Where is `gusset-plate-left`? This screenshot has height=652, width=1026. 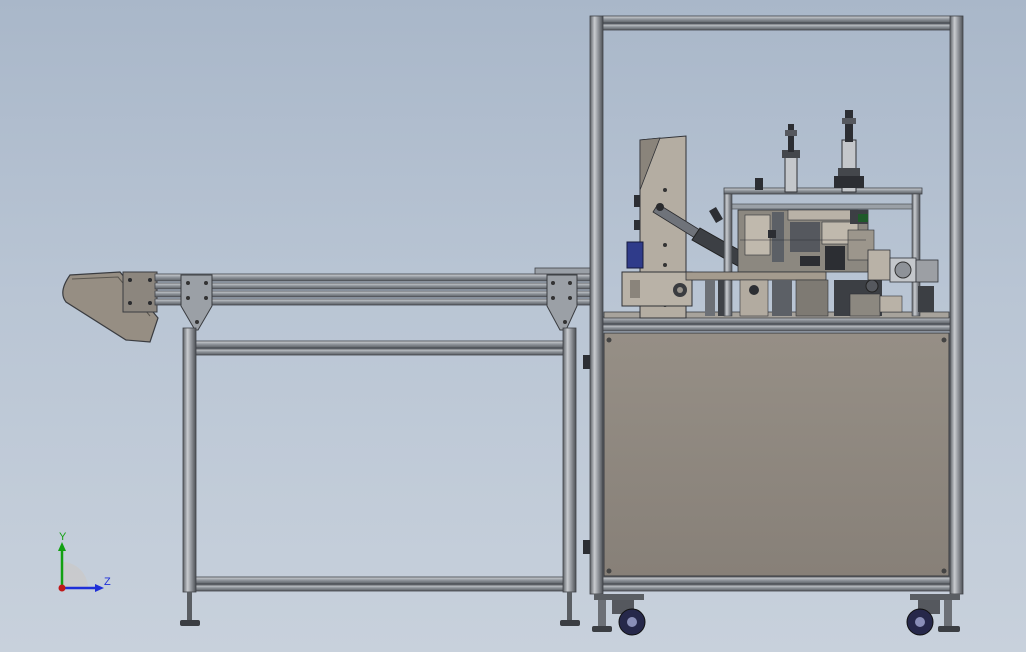
gusset-plate-left is located at coordinates (196, 302).